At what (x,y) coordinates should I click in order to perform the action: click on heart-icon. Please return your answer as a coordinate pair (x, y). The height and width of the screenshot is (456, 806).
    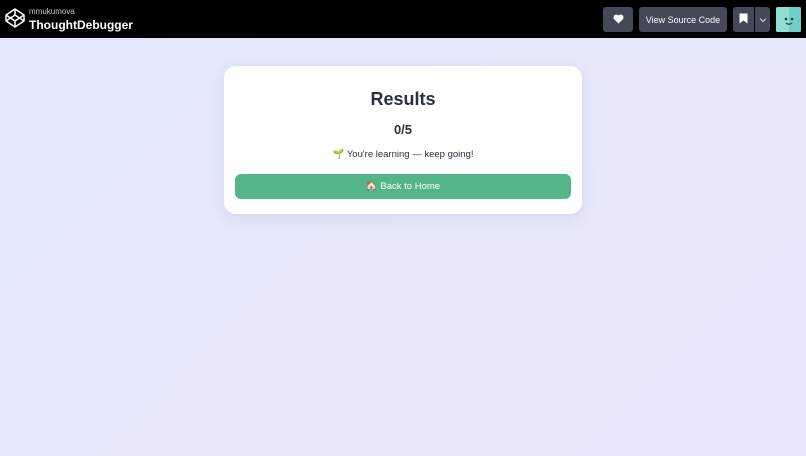
    Looking at the image, I should click on (618, 20).